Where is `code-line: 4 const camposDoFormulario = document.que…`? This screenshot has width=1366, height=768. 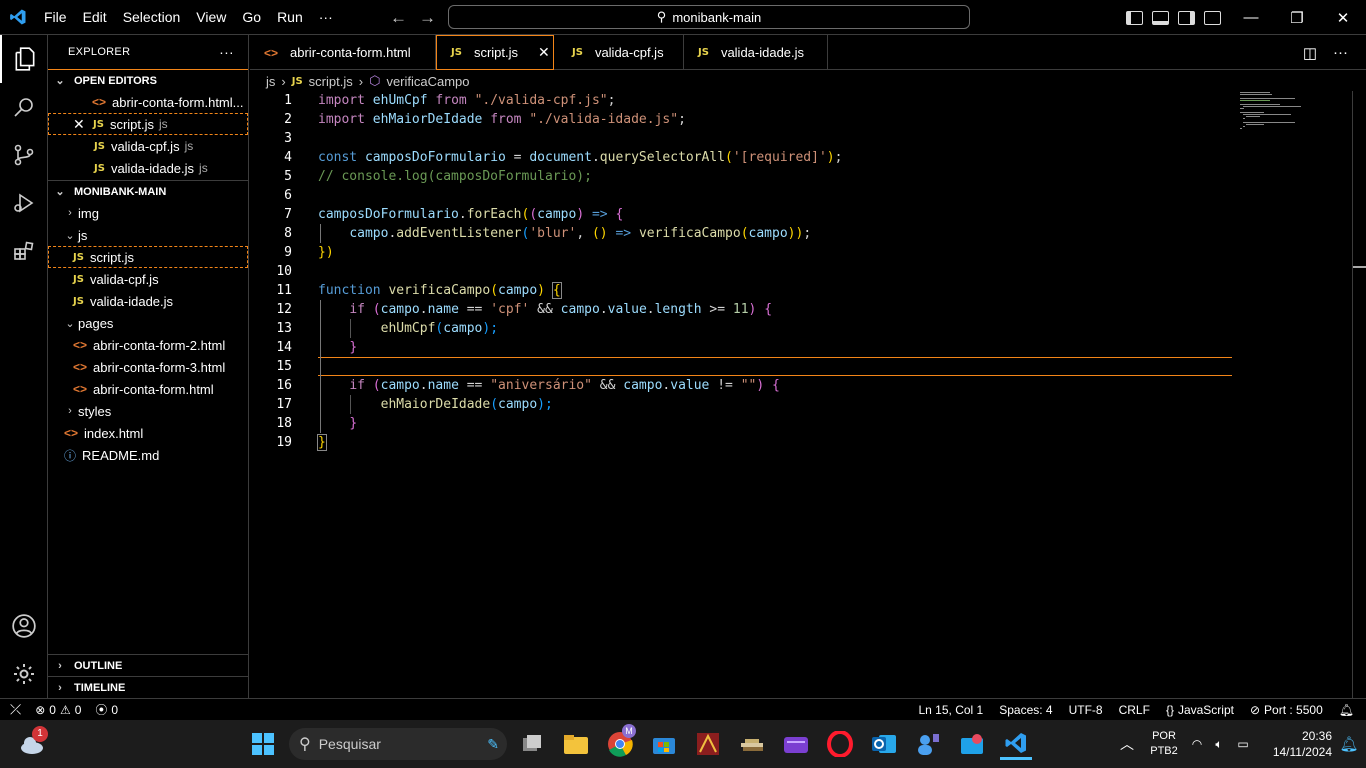
code-line: 4 const camposDoFormulario = document.que… is located at coordinates (563, 157).